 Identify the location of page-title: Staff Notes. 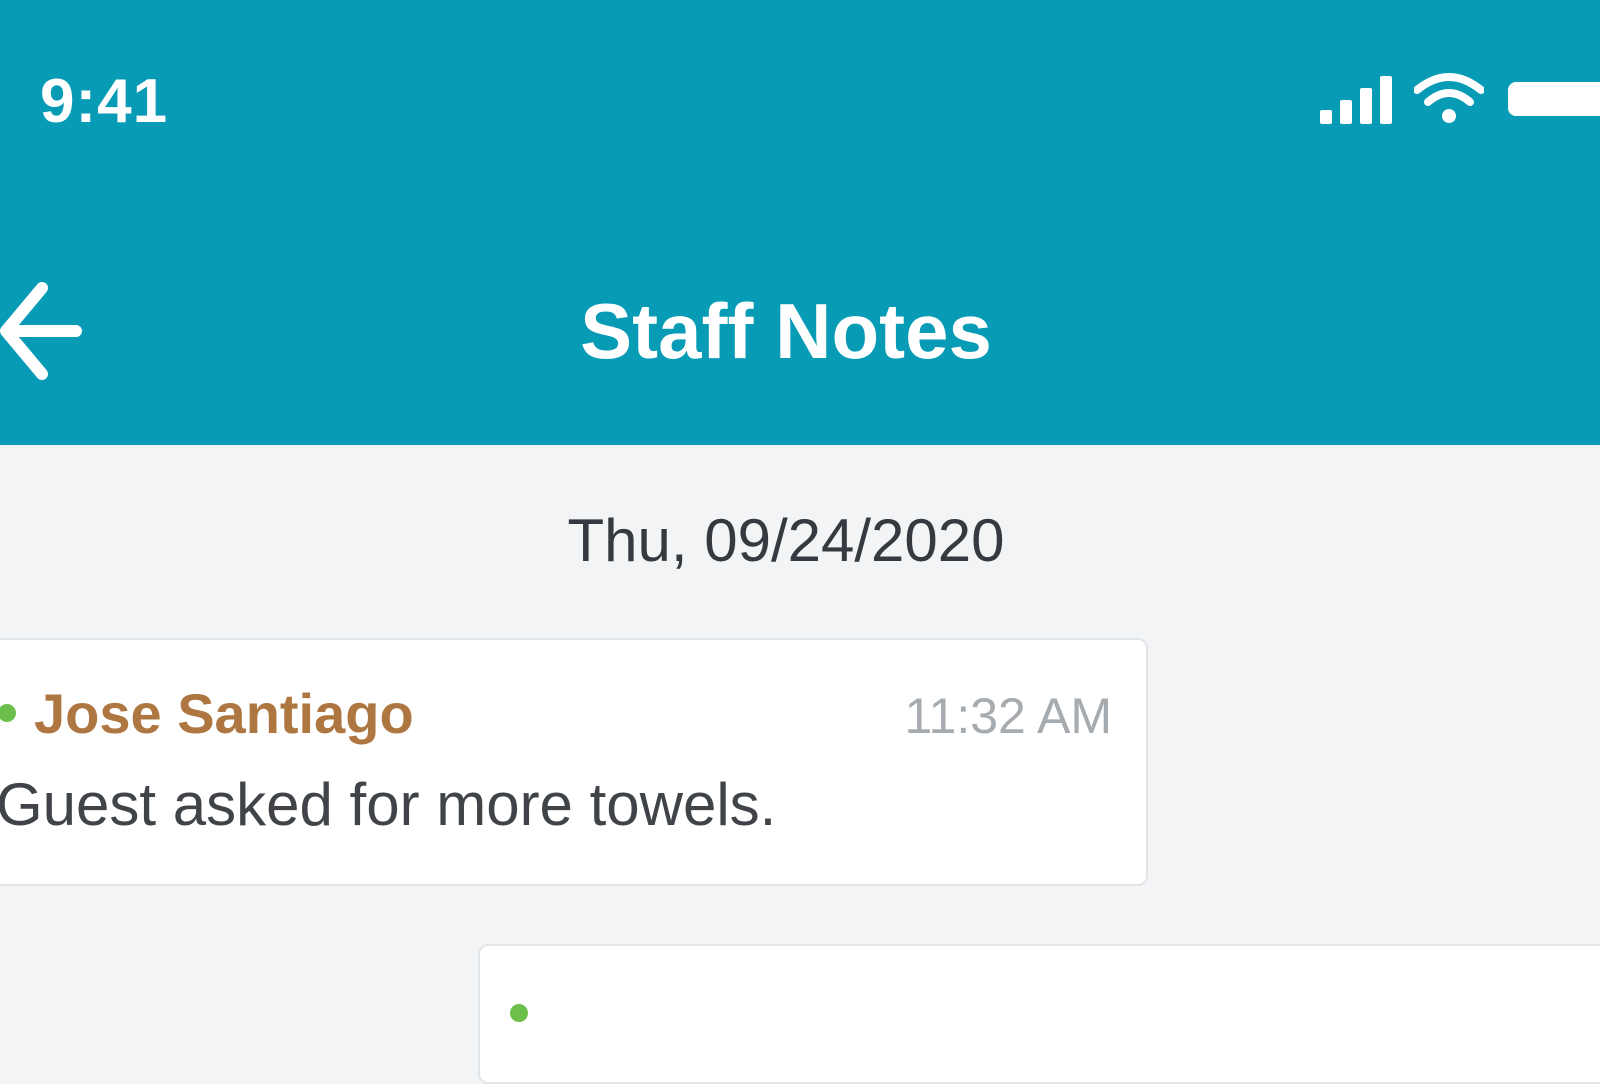
(786, 331).